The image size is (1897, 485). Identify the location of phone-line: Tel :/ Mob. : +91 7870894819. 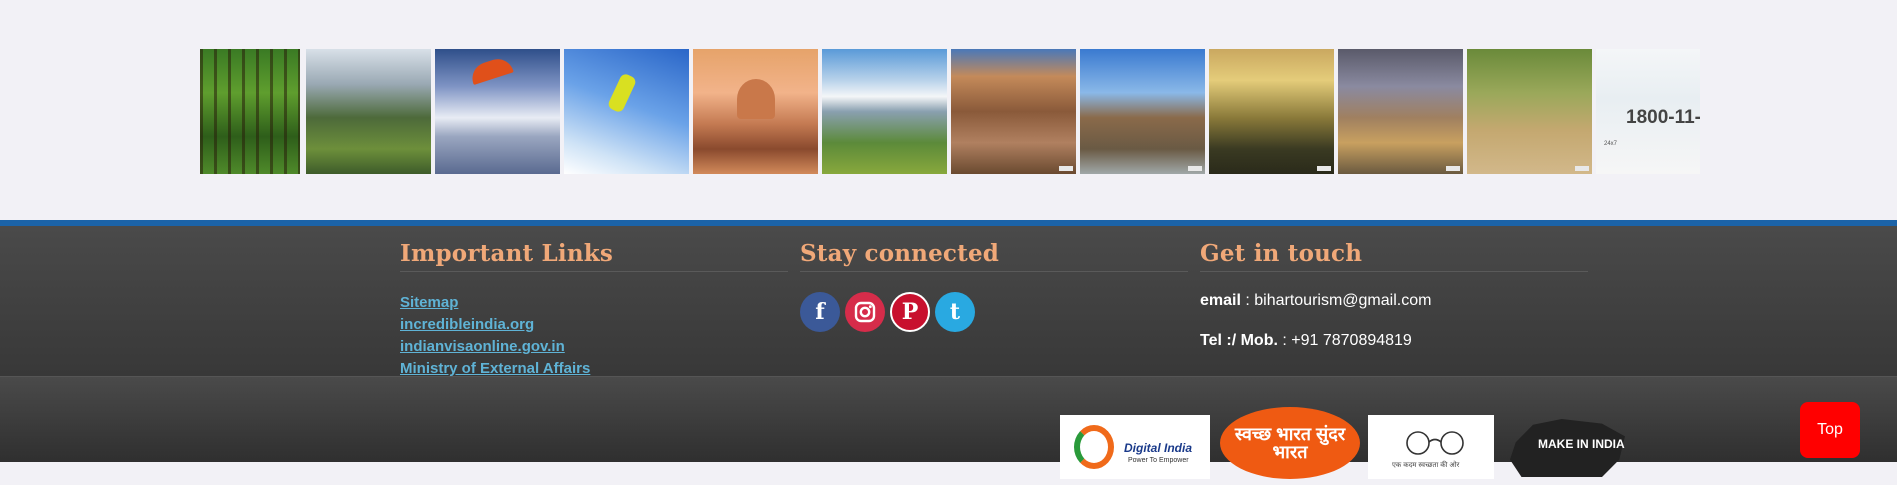
(1394, 341).